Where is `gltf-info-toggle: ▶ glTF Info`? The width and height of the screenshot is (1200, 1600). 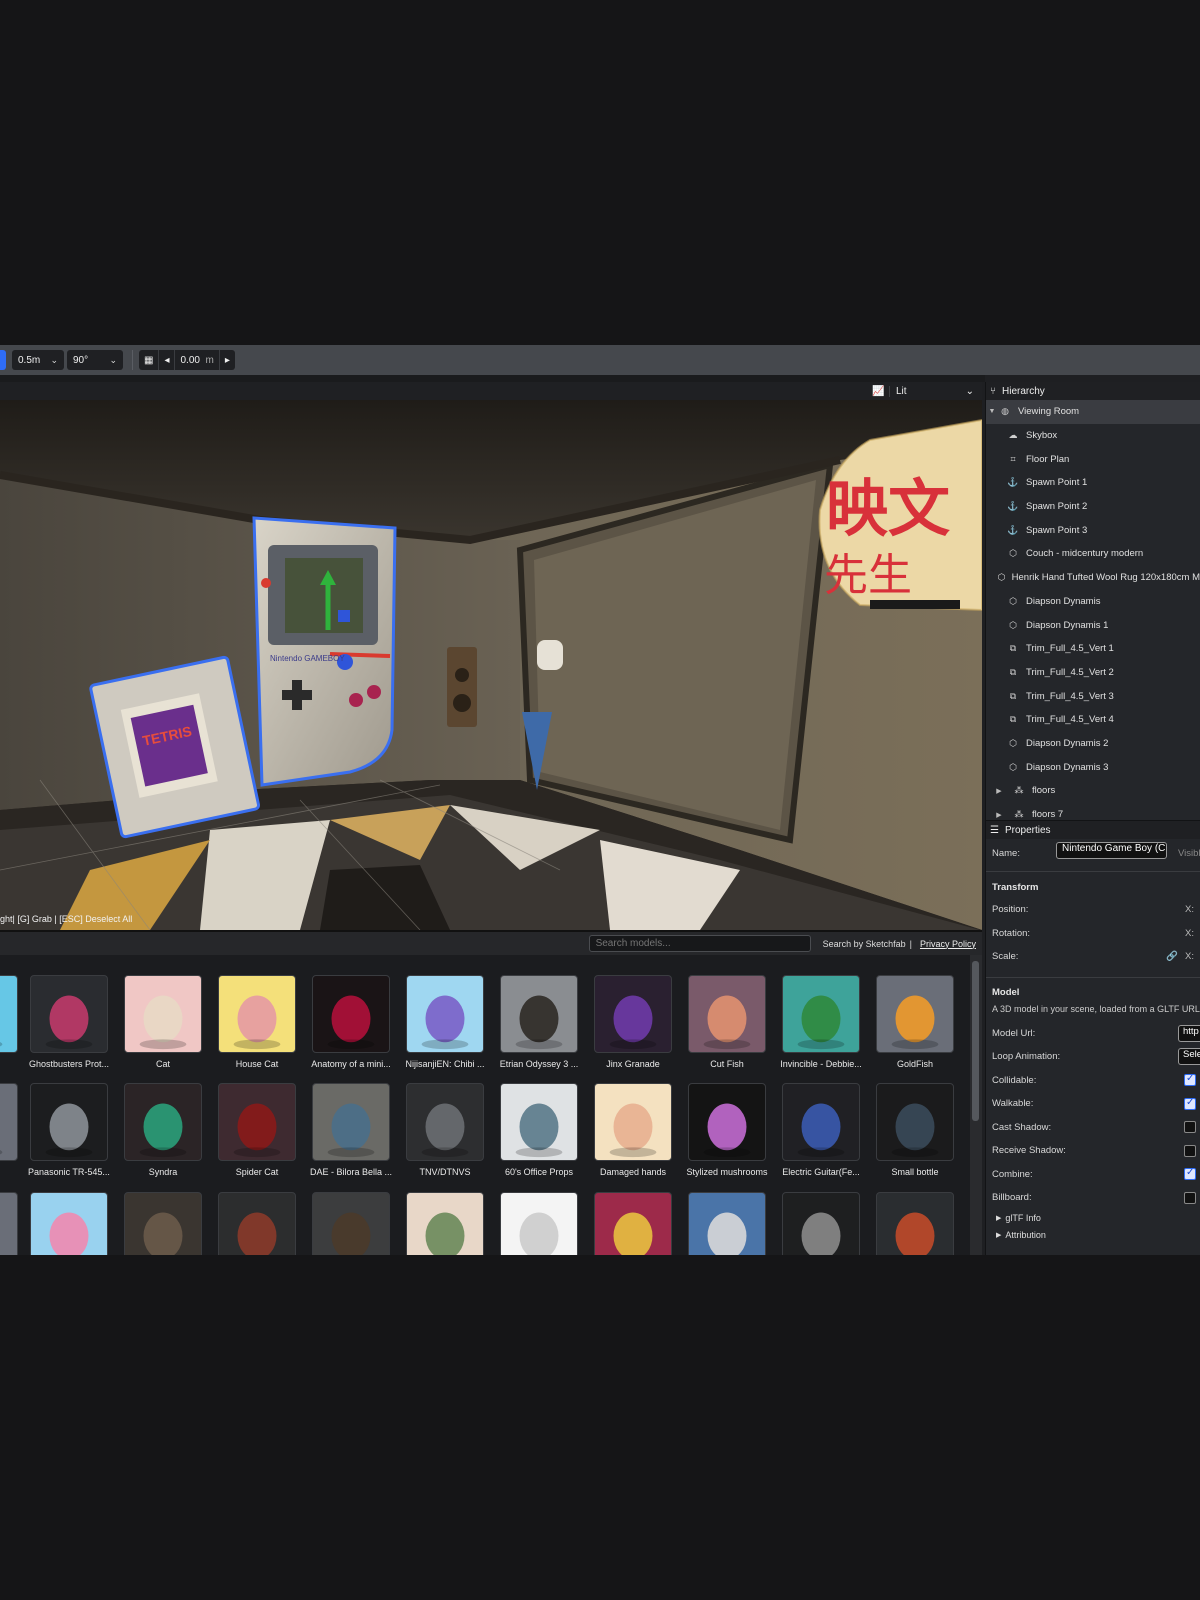 gltf-info-toggle: ▶ glTF Info is located at coordinates (1093, 1218).